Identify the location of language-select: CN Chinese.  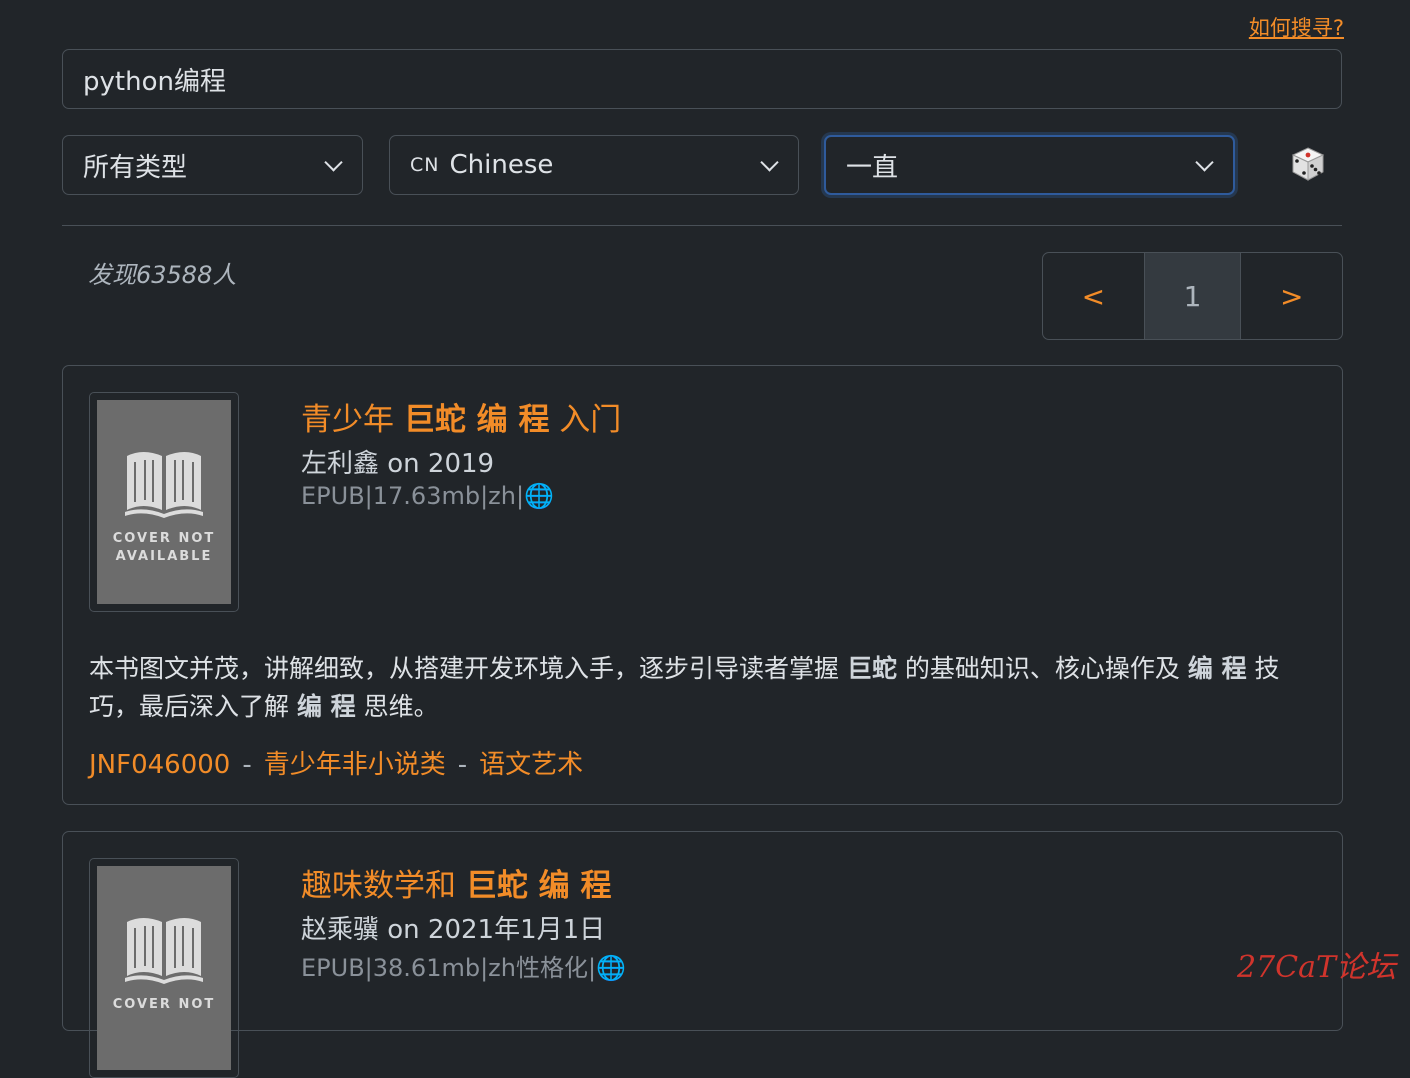
(594, 165).